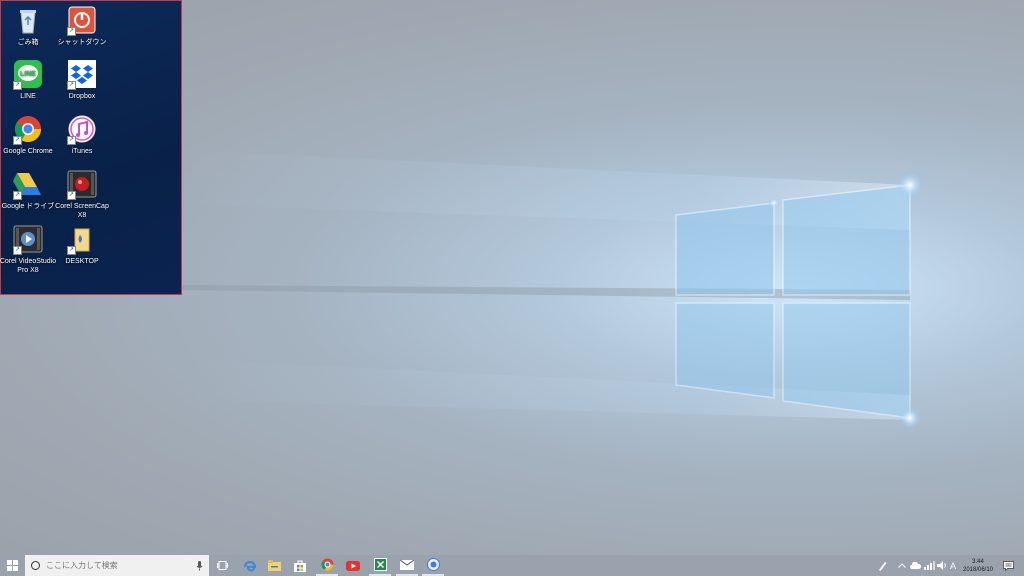 The image size is (1024, 576). I want to click on desktop-icon-corel-screencap: ↗ Corel ScreenCap X8, so click(82, 195).